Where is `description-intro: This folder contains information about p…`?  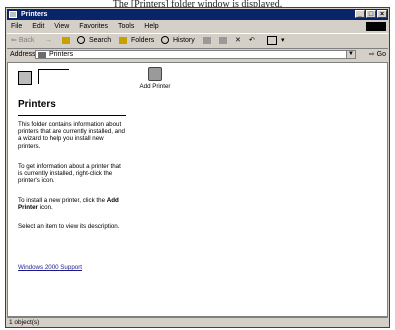
description-intro: This folder contains information about p… is located at coordinates (71, 135).